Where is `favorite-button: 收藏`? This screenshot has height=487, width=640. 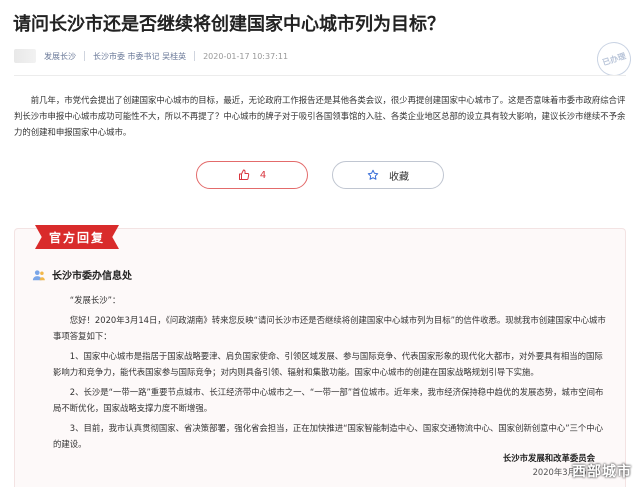 favorite-button: 收藏 is located at coordinates (388, 175).